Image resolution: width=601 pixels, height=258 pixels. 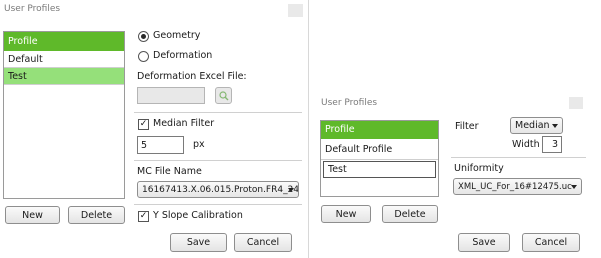 What do you see at coordinates (576, 103) in the screenshot?
I see `right-close-button` at bounding box center [576, 103].